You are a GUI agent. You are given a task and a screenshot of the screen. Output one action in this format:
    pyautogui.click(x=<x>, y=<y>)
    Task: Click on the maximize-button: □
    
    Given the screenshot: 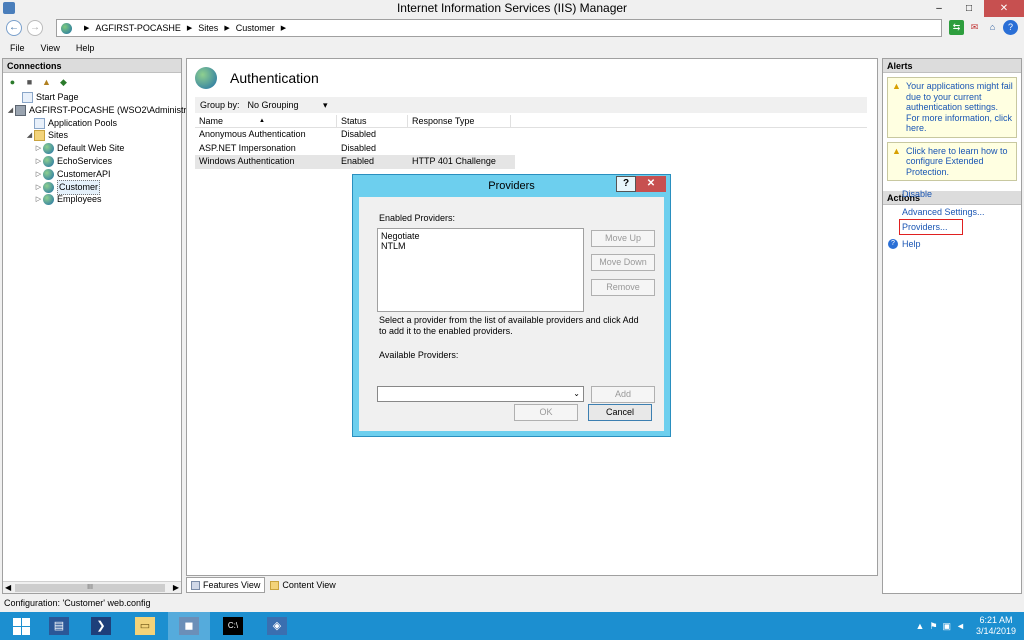 What is the action you would take?
    pyautogui.click(x=969, y=8)
    